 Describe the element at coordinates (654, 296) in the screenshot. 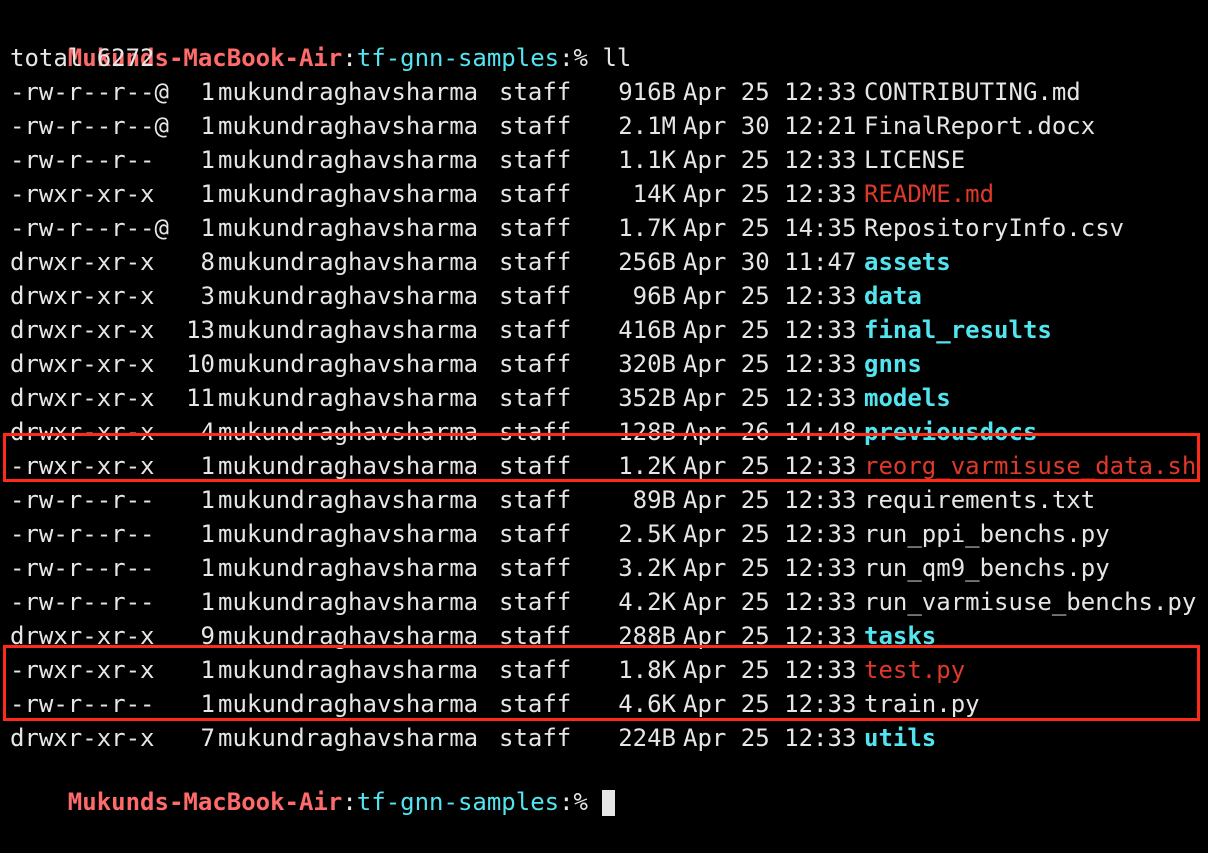

I see `file-size: 96B` at that location.